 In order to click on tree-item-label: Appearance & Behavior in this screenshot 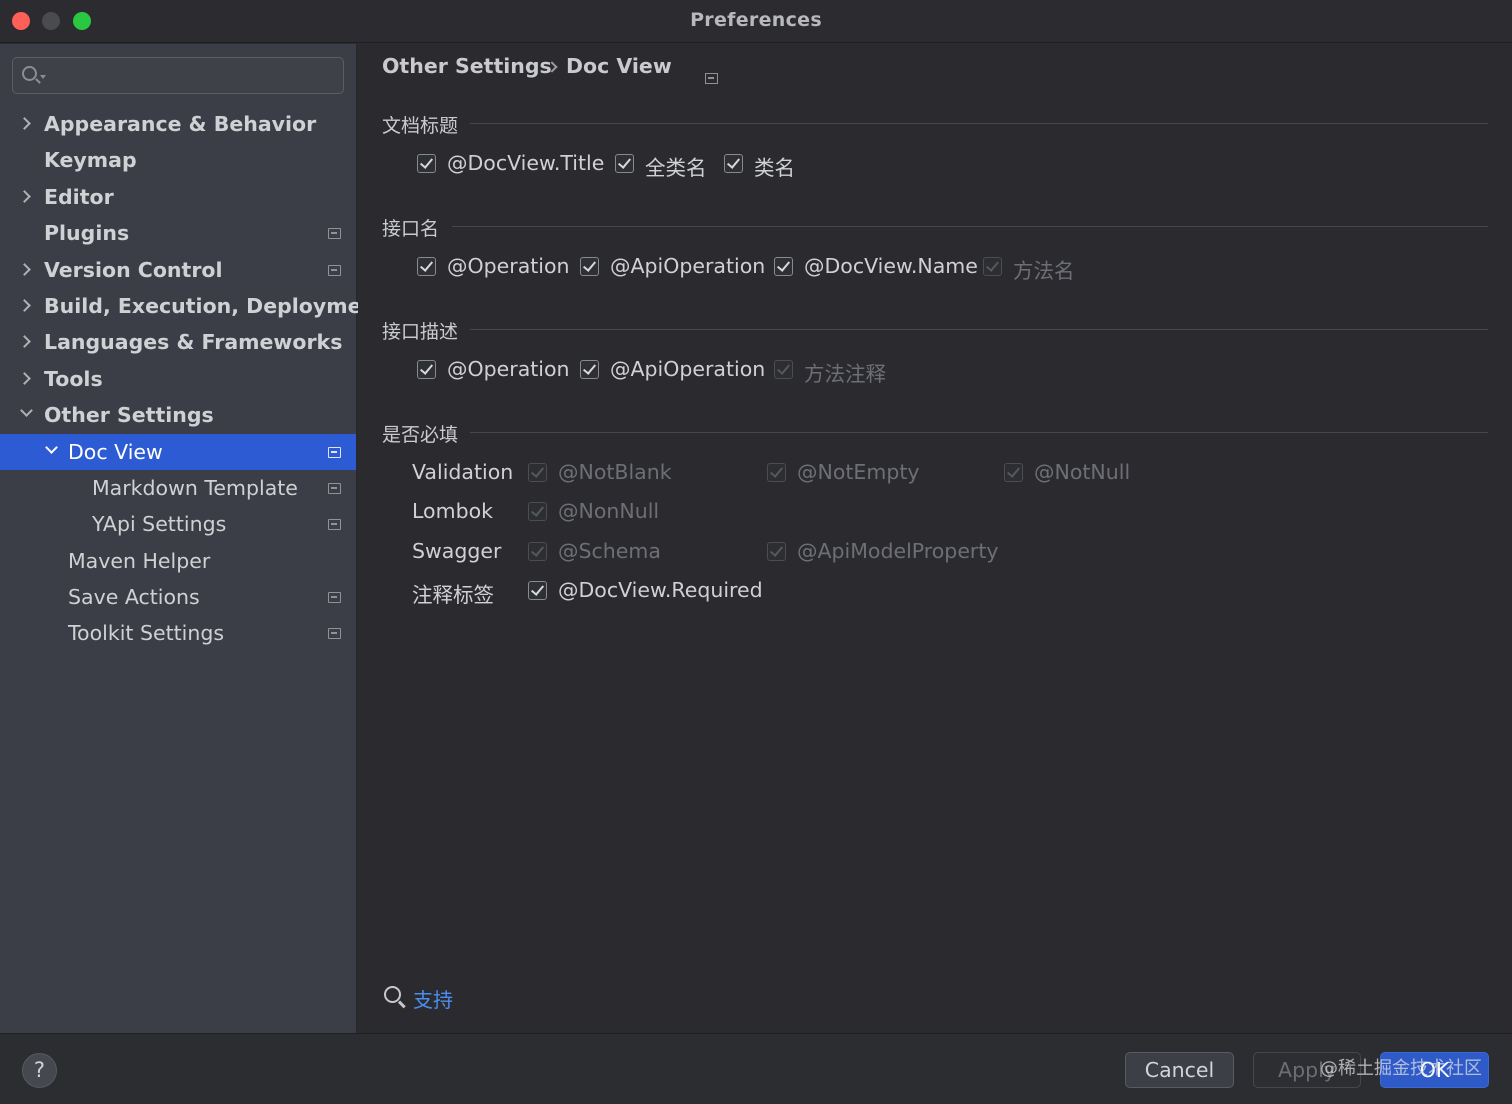, I will do `click(180, 124)`.